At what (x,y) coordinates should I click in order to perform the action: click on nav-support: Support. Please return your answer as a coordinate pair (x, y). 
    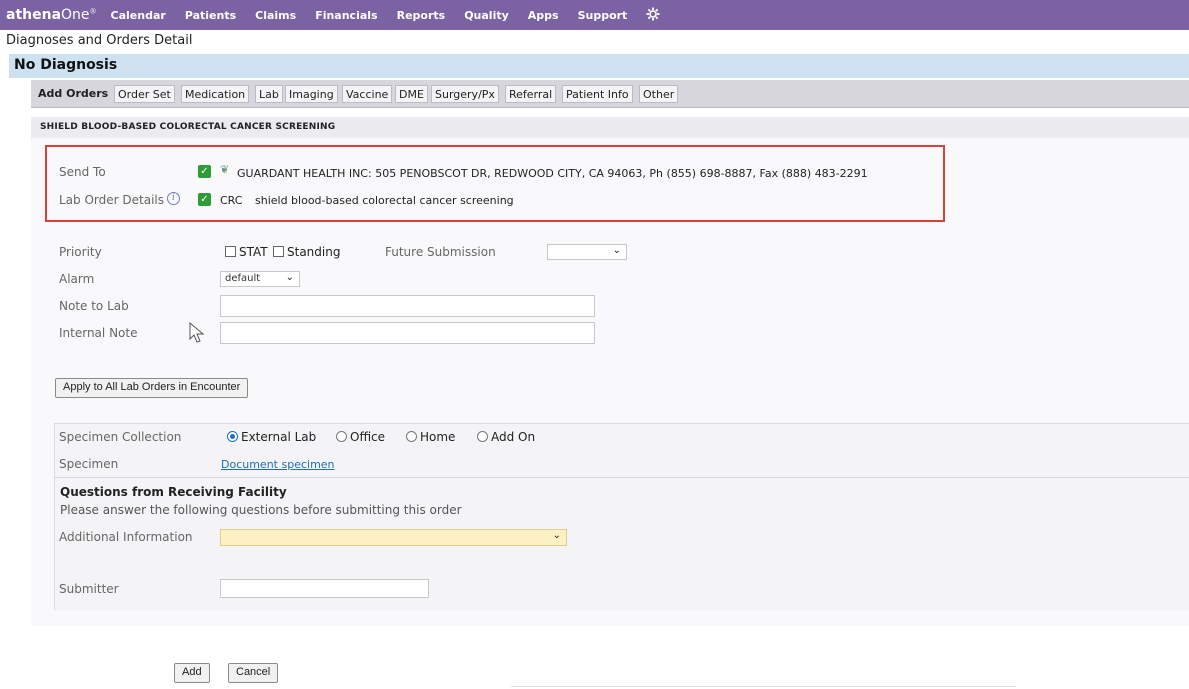
    Looking at the image, I should click on (603, 15).